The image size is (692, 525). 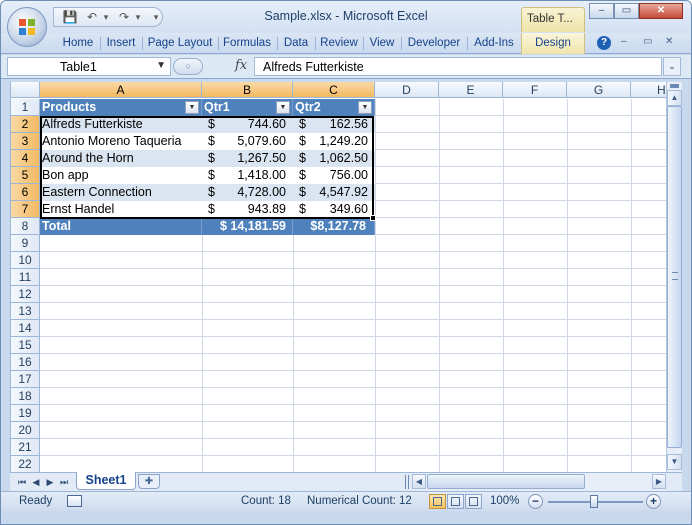 What do you see at coordinates (25, 124) in the screenshot?
I see `row-header-2: 2` at bounding box center [25, 124].